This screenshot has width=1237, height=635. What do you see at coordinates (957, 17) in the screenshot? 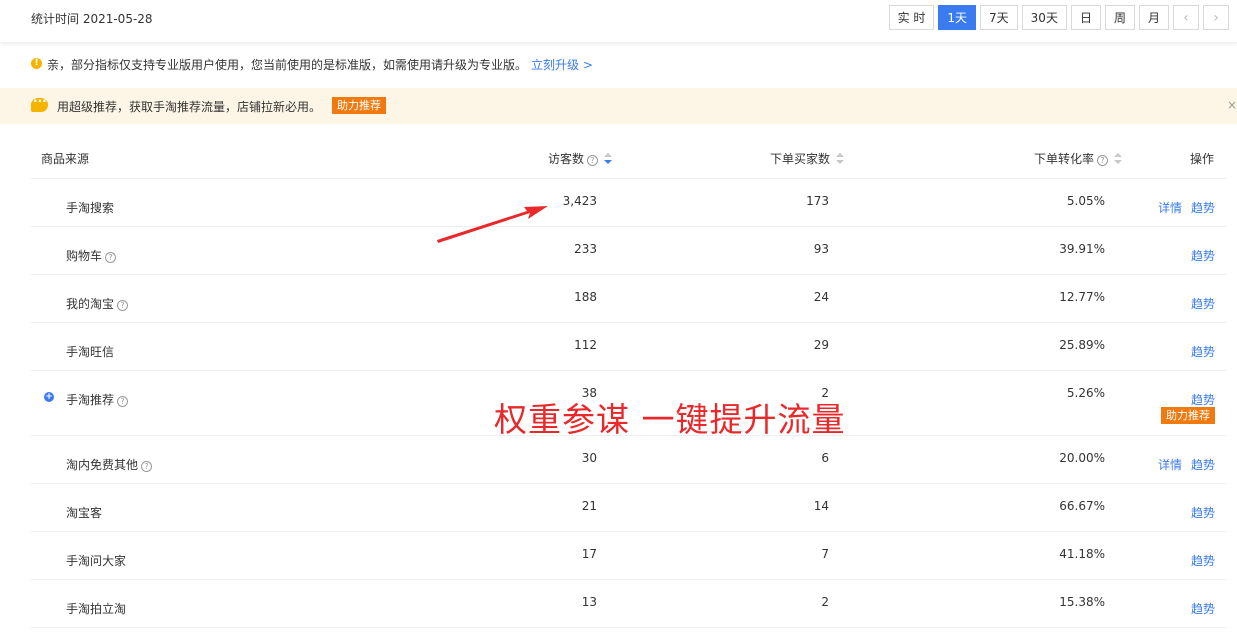
I see `period-button: 1天` at bounding box center [957, 17].